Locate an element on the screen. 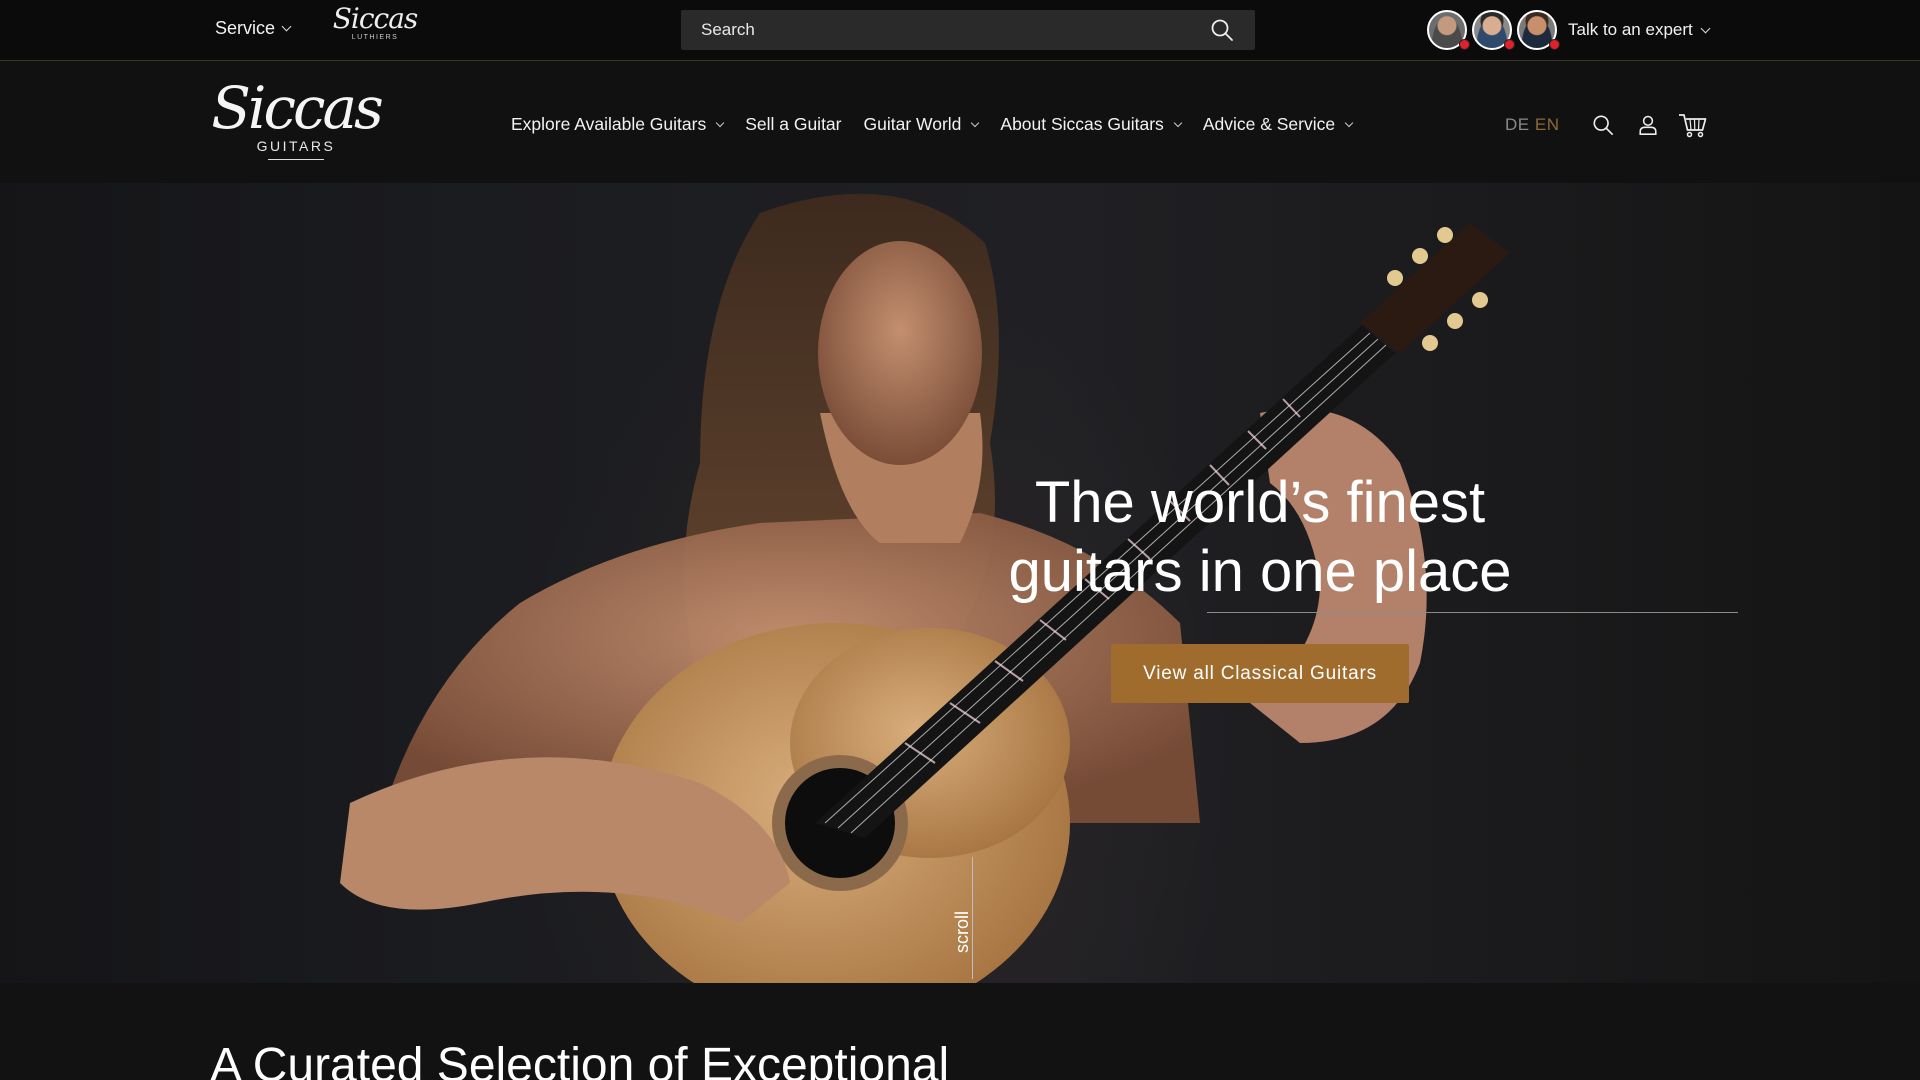  nav-item-advice-service: Advice & Service is located at coordinates (1278, 124).